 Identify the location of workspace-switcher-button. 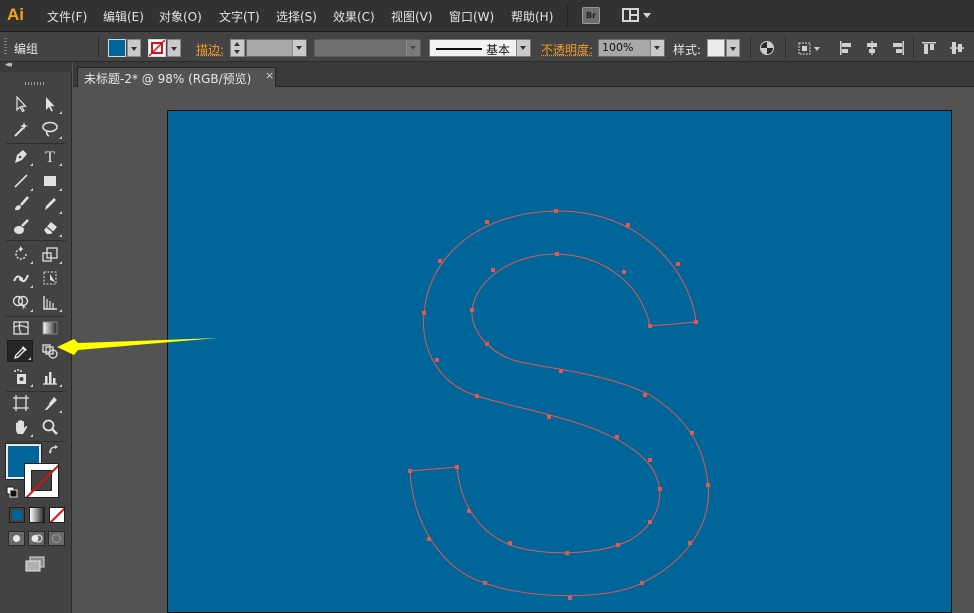
(637, 15).